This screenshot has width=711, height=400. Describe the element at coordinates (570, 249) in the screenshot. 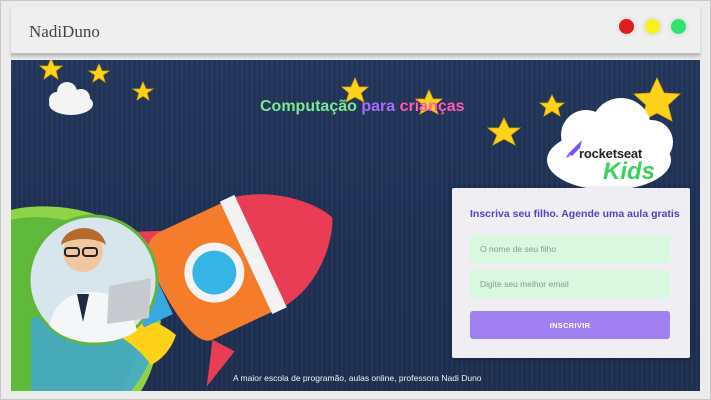

I see `child-name-field` at that location.